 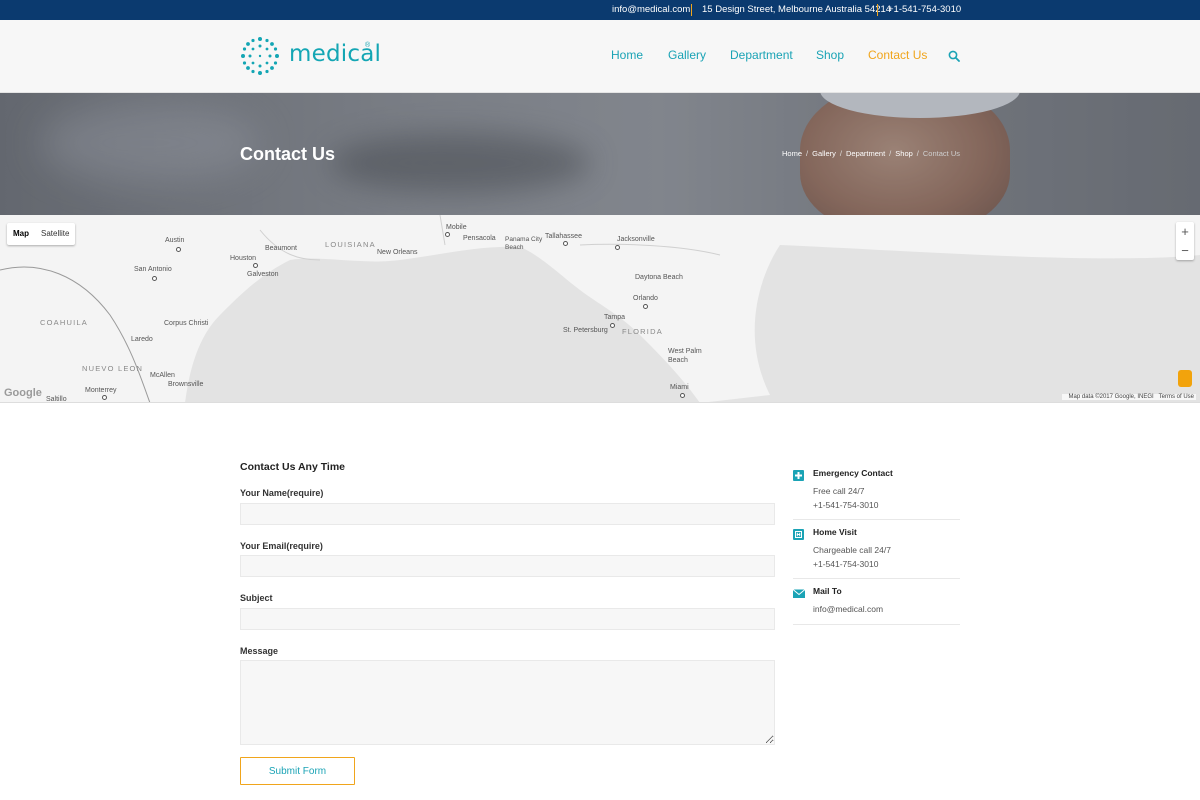 What do you see at coordinates (792, 153) in the screenshot?
I see `breadcrumb-home: Home` at bounding box center [792, 153].